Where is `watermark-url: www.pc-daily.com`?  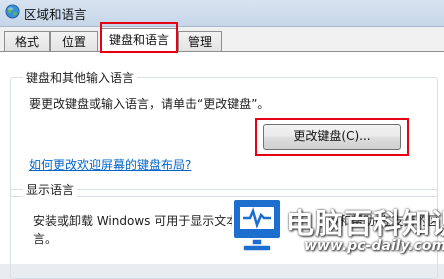 watermark-url: www.pc-daily.com is located at coordinates (374, 246).